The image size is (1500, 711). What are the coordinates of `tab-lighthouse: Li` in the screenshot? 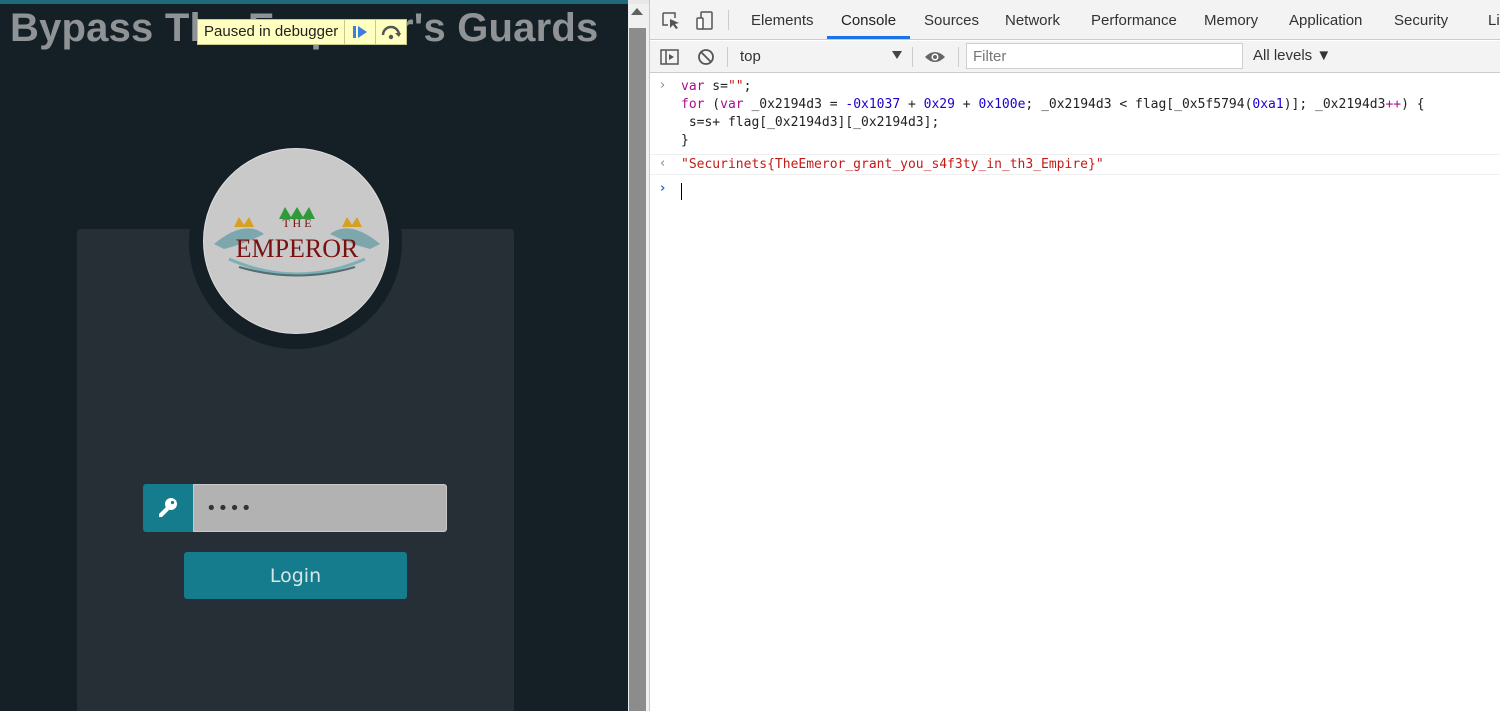 It's located at (1494, 20).